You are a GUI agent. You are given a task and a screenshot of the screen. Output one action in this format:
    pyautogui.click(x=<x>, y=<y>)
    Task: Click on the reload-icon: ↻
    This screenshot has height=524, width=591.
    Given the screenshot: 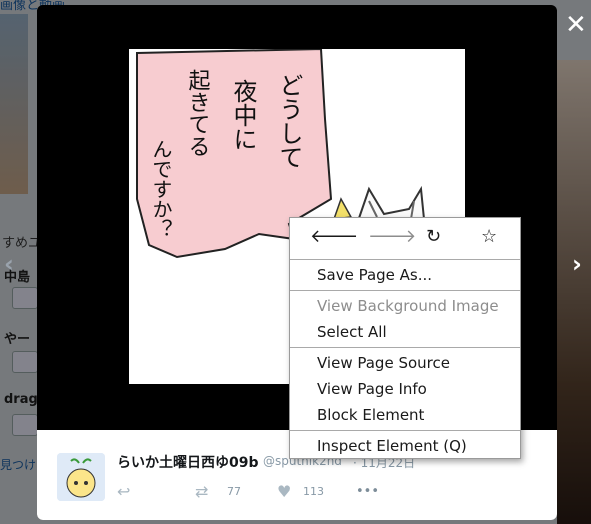 What is the action you would take?
    pyautogui.click(x=433, y=236)
    